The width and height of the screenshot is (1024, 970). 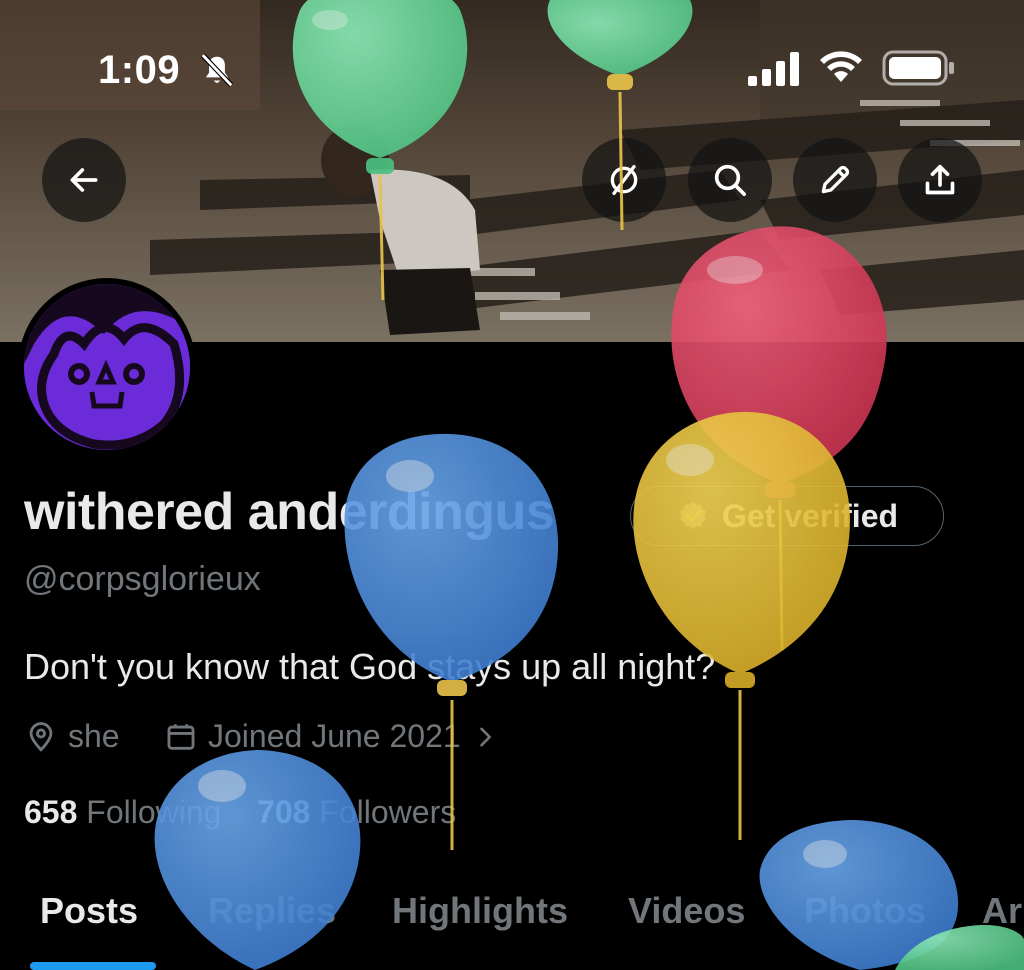 I want to click on profile-joined: Joined June 2021, so click(x=331, y=736).